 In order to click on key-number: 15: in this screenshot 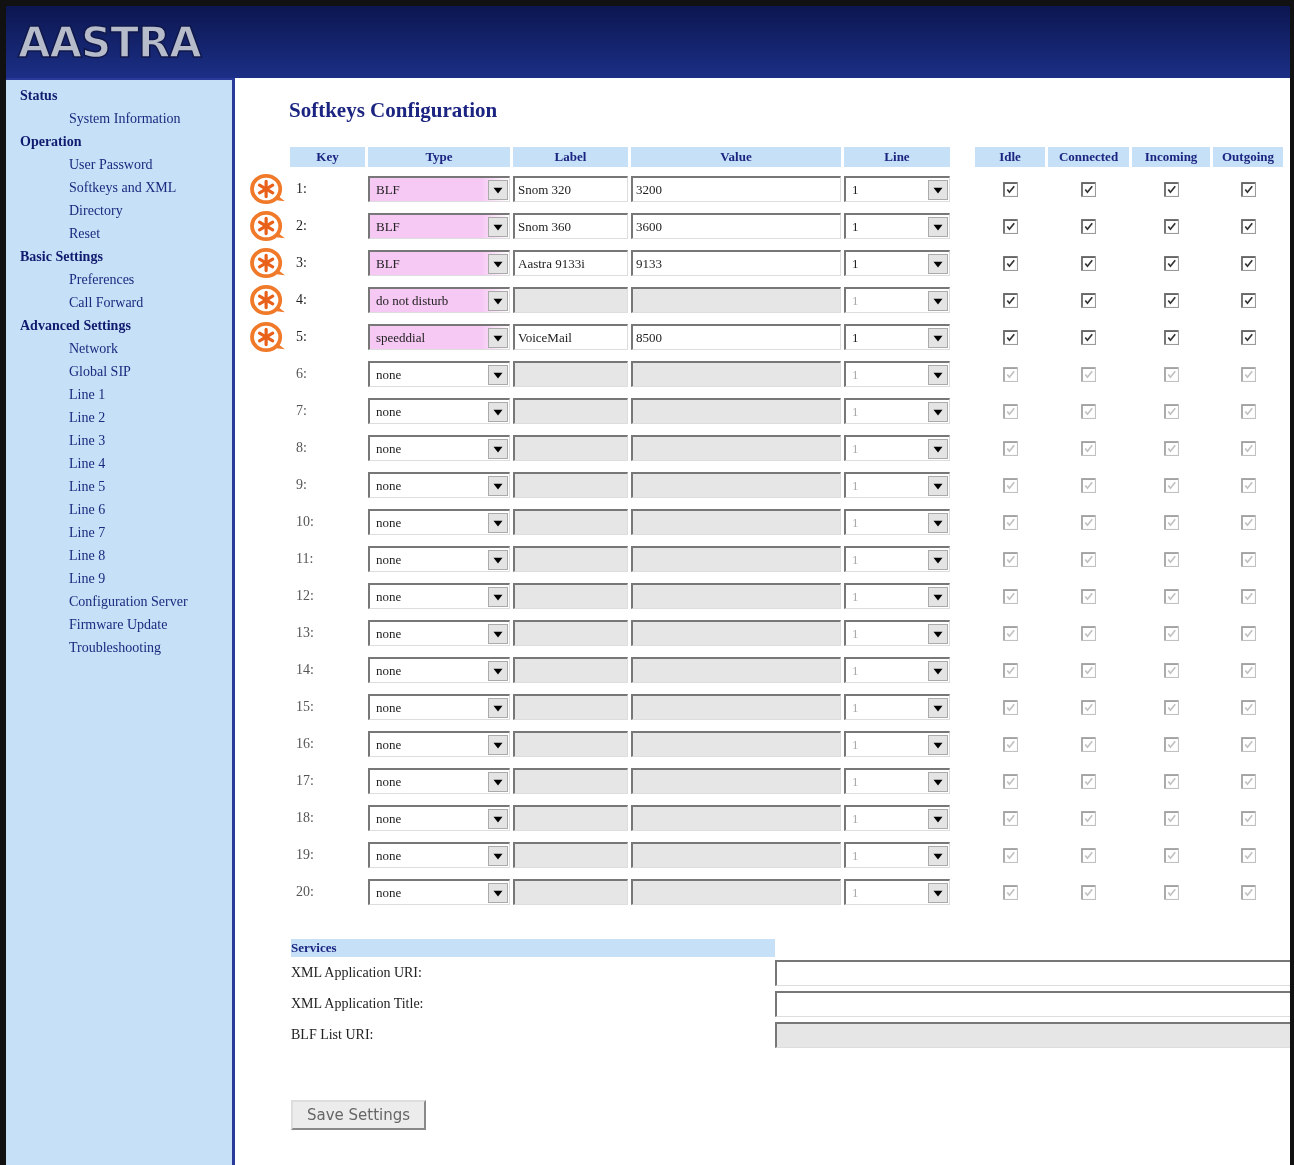, I will do `click(305, 707)`.